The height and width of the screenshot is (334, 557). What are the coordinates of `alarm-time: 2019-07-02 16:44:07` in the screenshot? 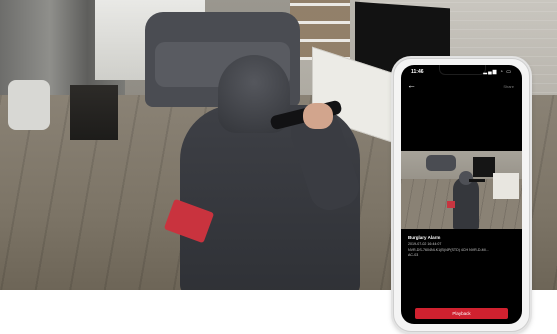 It's located at (425, 244).